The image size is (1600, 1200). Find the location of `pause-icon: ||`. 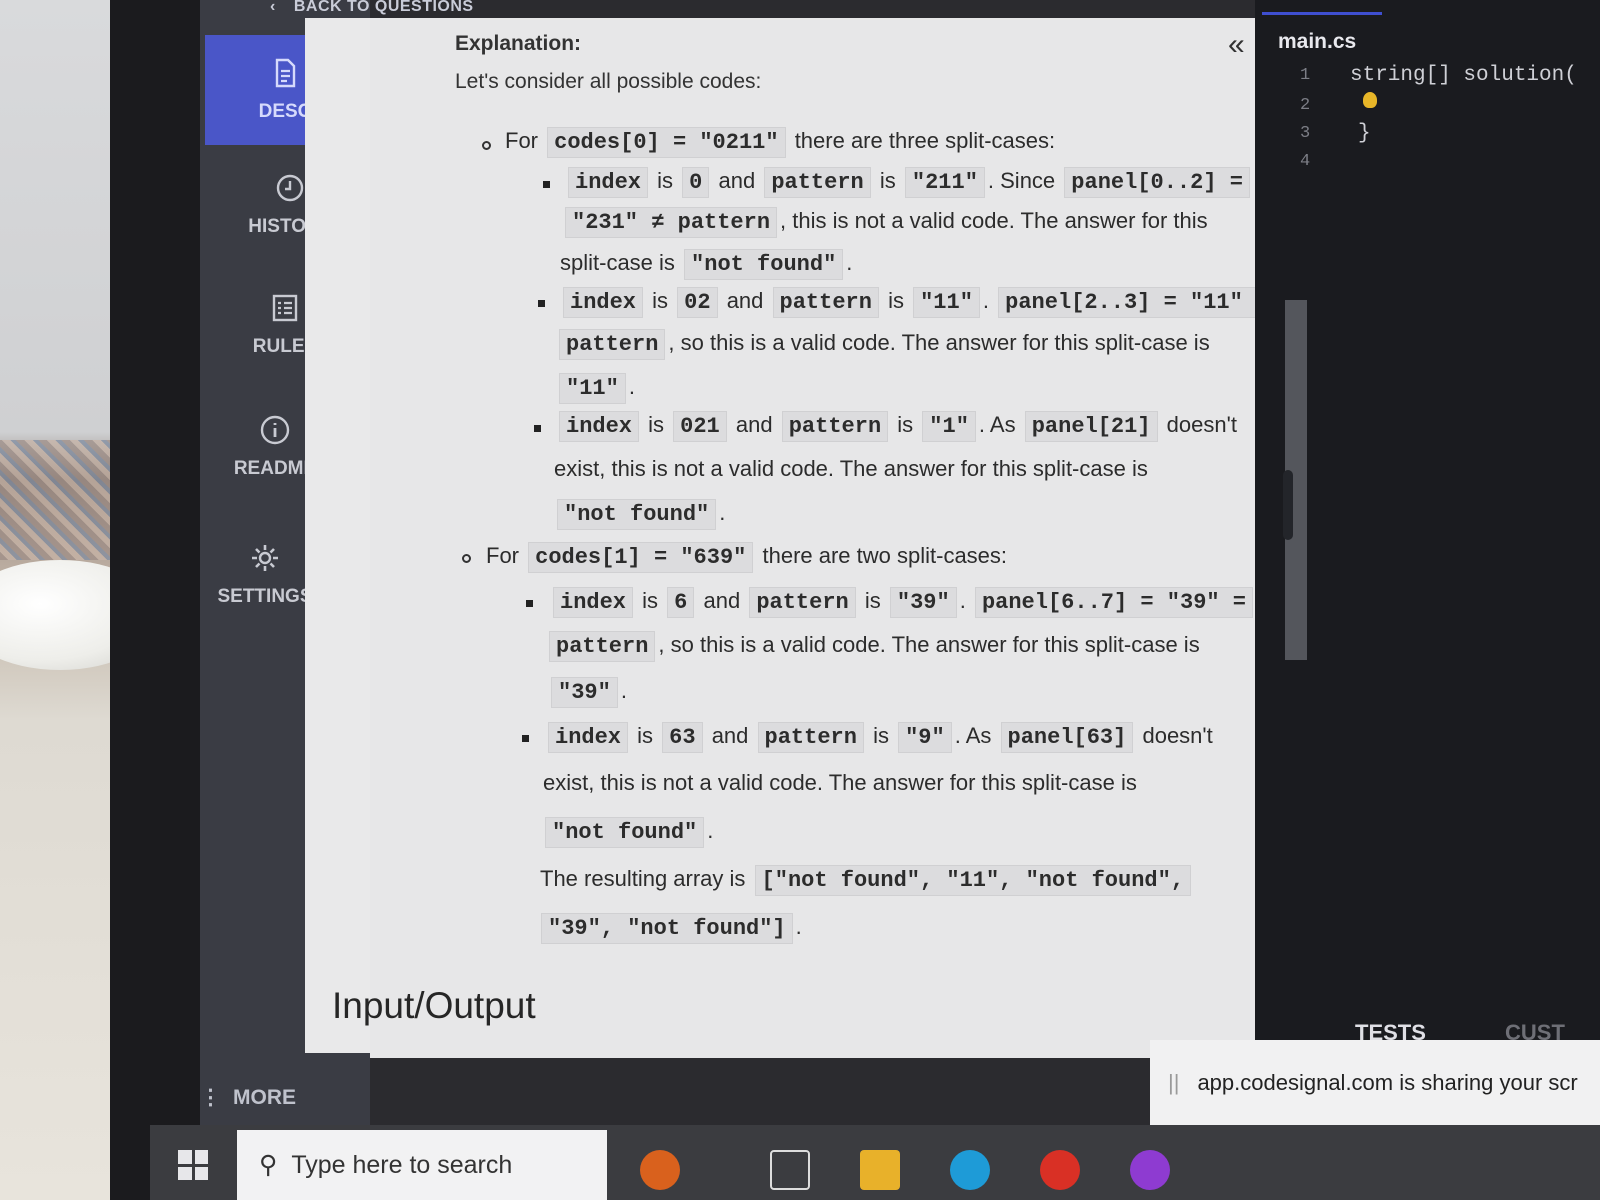

pause-icon: || is located at coordinates (1173, 1083).